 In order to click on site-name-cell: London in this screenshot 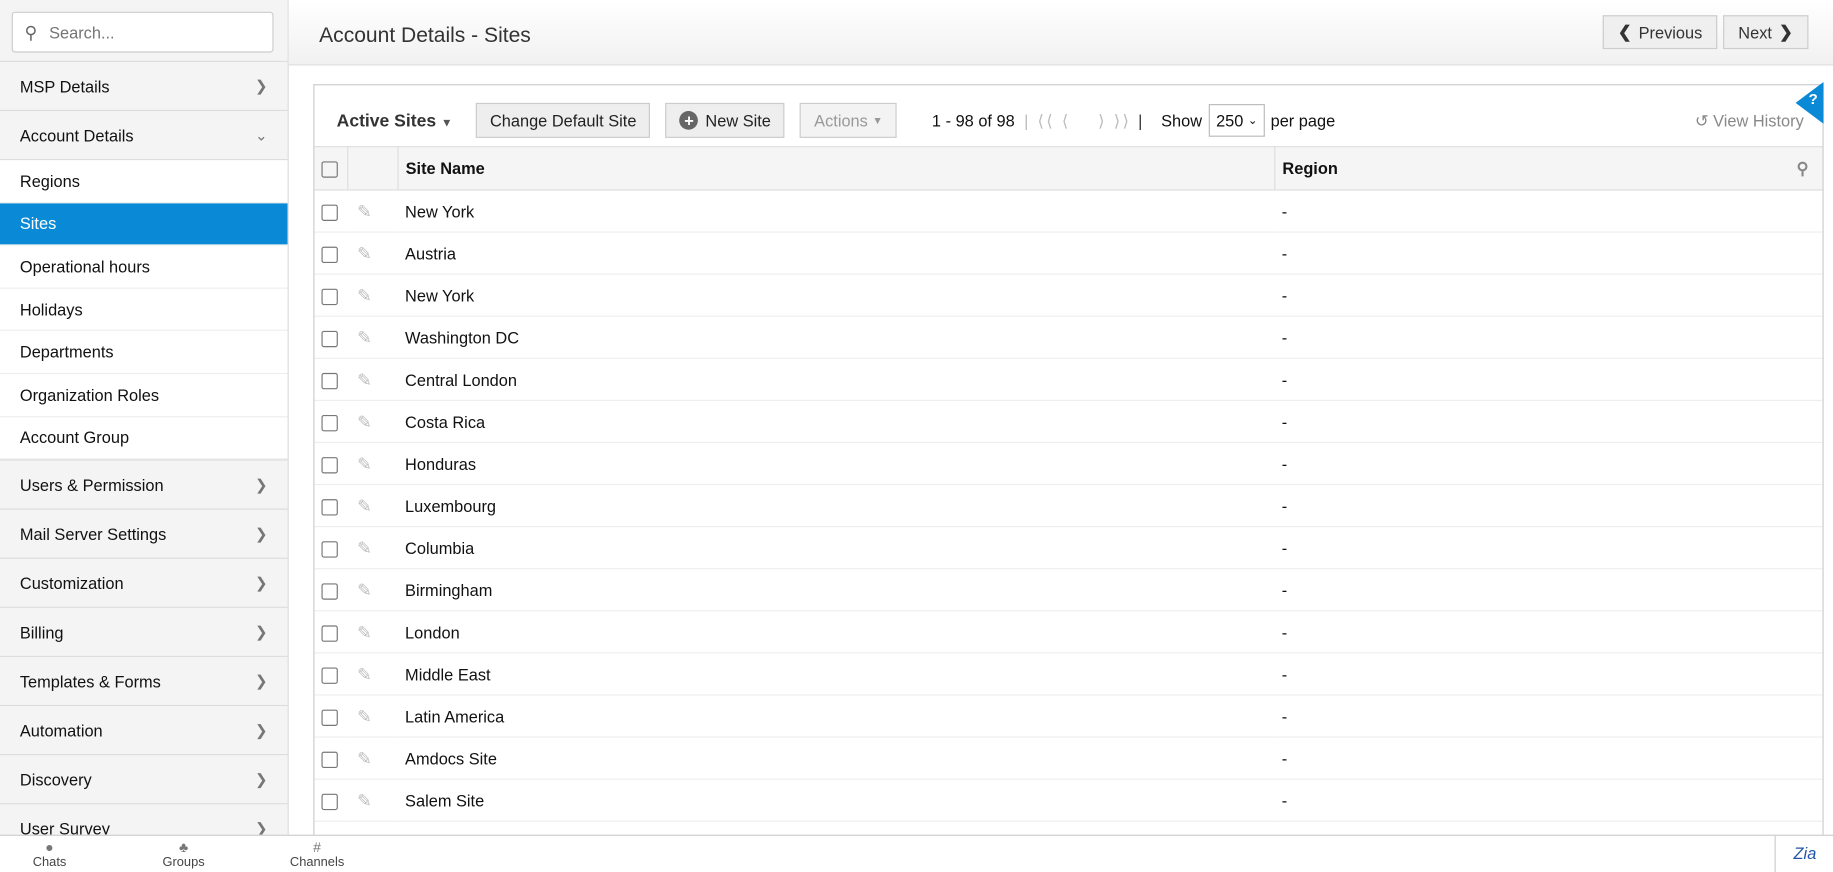, I will do `click(836, 632)`.